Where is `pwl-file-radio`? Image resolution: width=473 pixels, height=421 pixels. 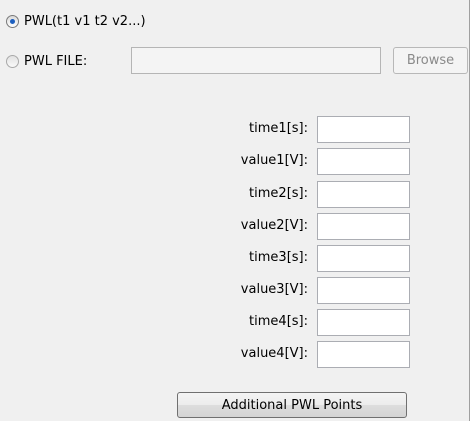
pwl-file-radio is located at coordinates (12, 61).